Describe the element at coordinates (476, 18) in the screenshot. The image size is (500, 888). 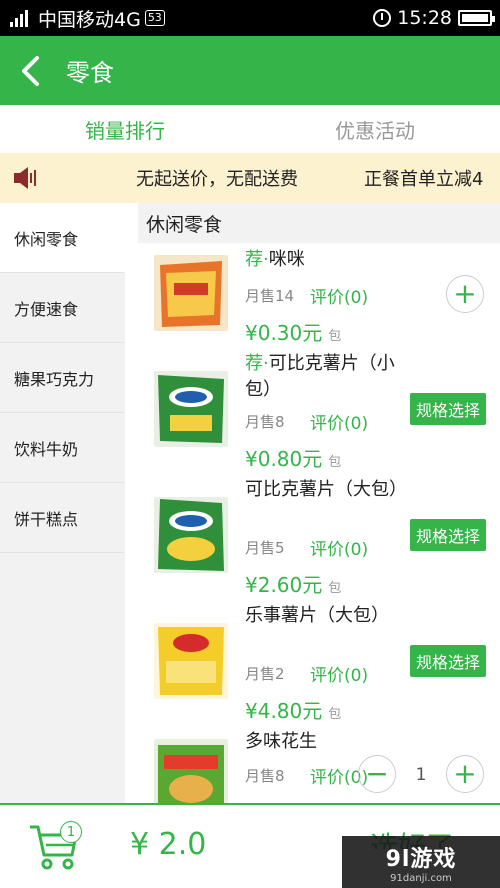
I see `battery-icon` at that location.